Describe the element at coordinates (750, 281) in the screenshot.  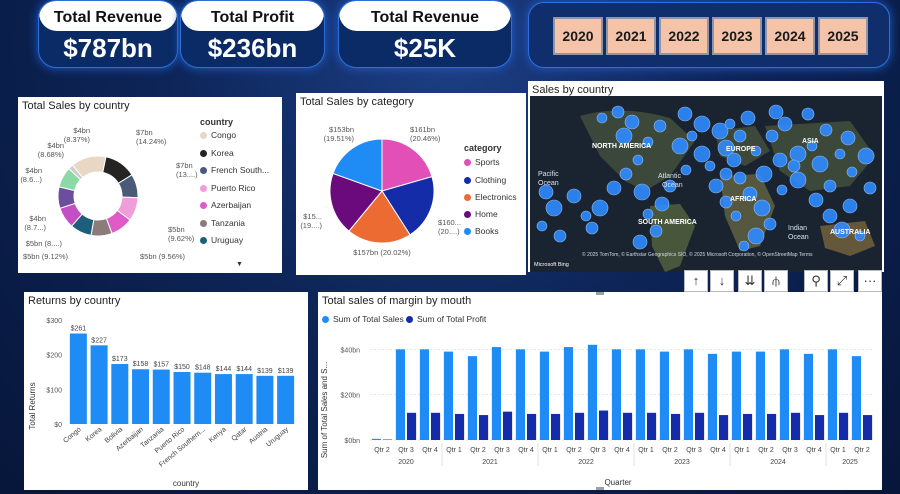
I see `double-arrow-down-icon: ⇊` at that location.